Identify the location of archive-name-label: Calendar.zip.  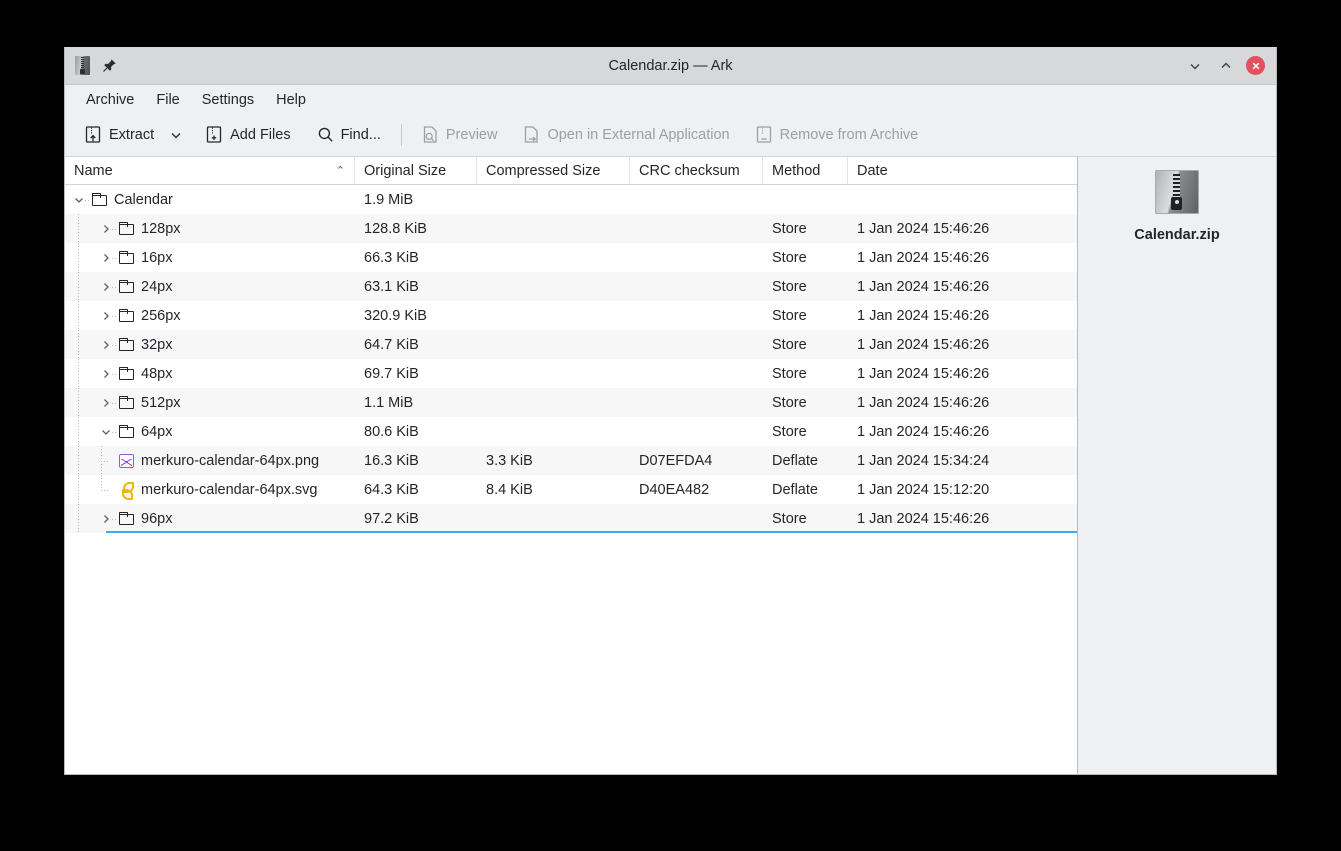
(1177, 235).